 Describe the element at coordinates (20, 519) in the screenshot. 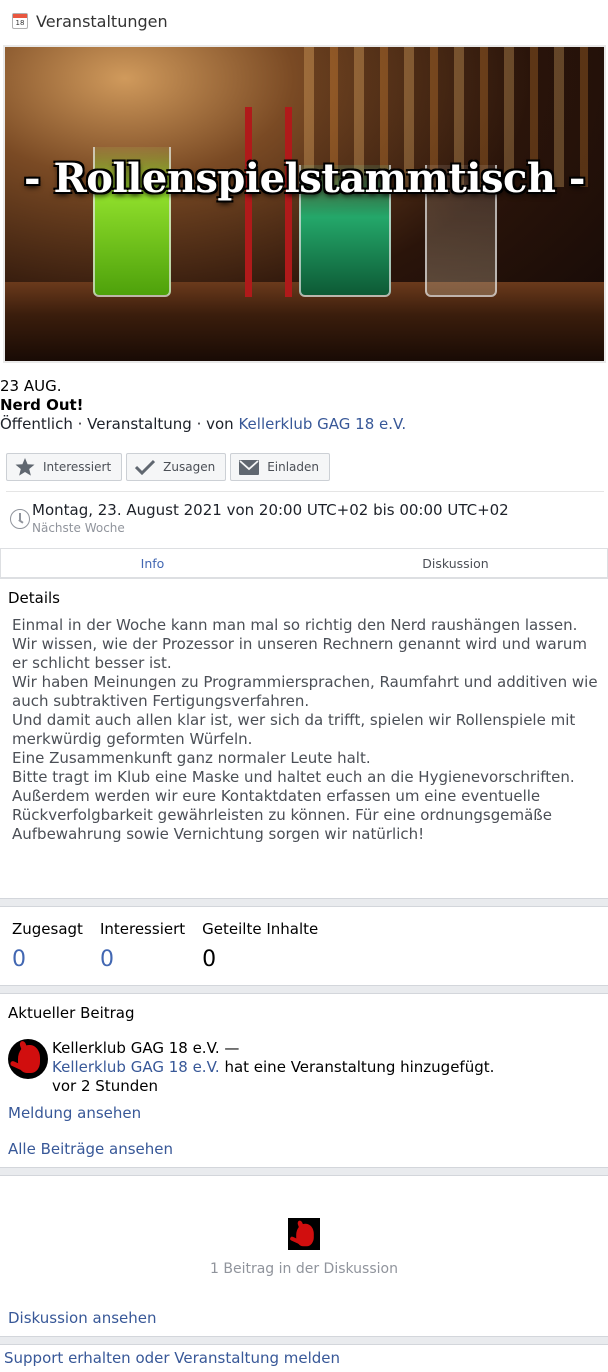

I see `clock-icon` at that location.